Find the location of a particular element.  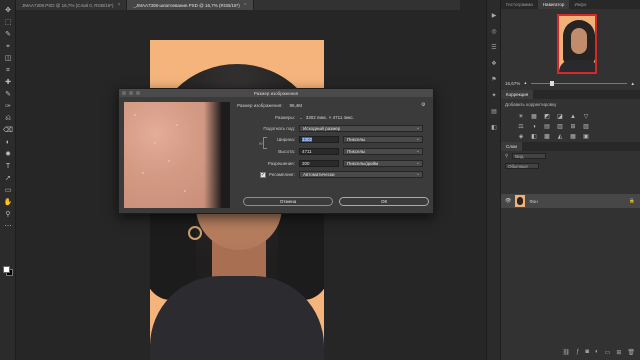

gradient-map-icon: ▩ is located at coordinates (547, 137).